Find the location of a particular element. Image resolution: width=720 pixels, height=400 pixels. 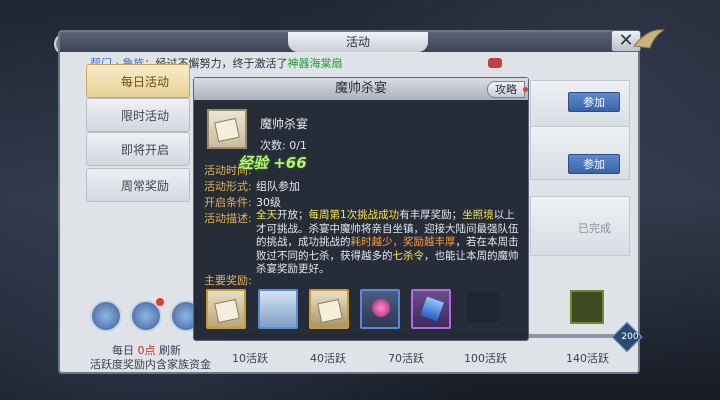

gem-reward-icon is located at coordinates (431, 309).